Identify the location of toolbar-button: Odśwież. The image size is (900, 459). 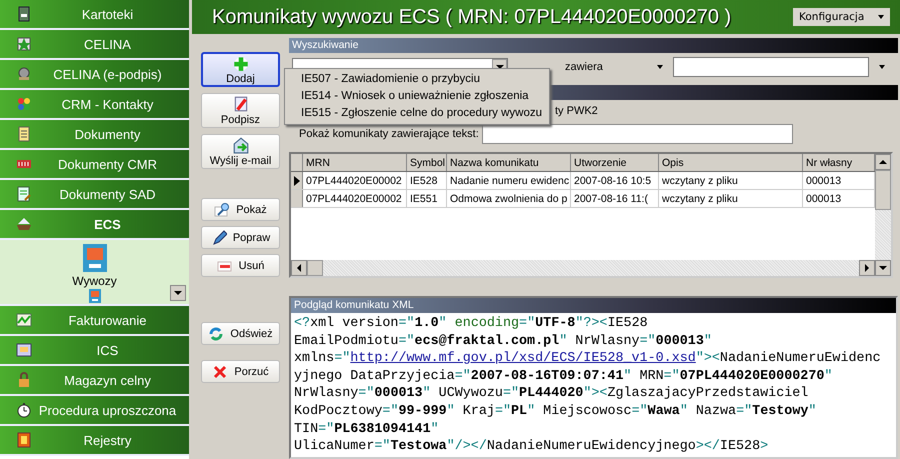
(240, 333).